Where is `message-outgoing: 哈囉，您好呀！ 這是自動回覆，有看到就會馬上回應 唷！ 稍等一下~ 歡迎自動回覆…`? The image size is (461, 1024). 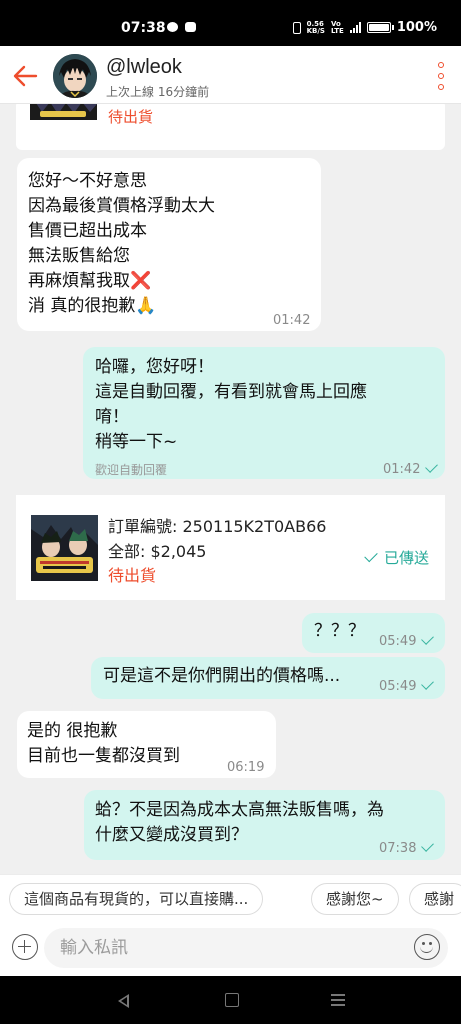
message-outgoing: 哈囉，您好呀！ 這是自動回覆，有看到就會馬上回應 唷！ 稍等一下~ 歡迎自動回覆… is located at coordinates (264, 413).